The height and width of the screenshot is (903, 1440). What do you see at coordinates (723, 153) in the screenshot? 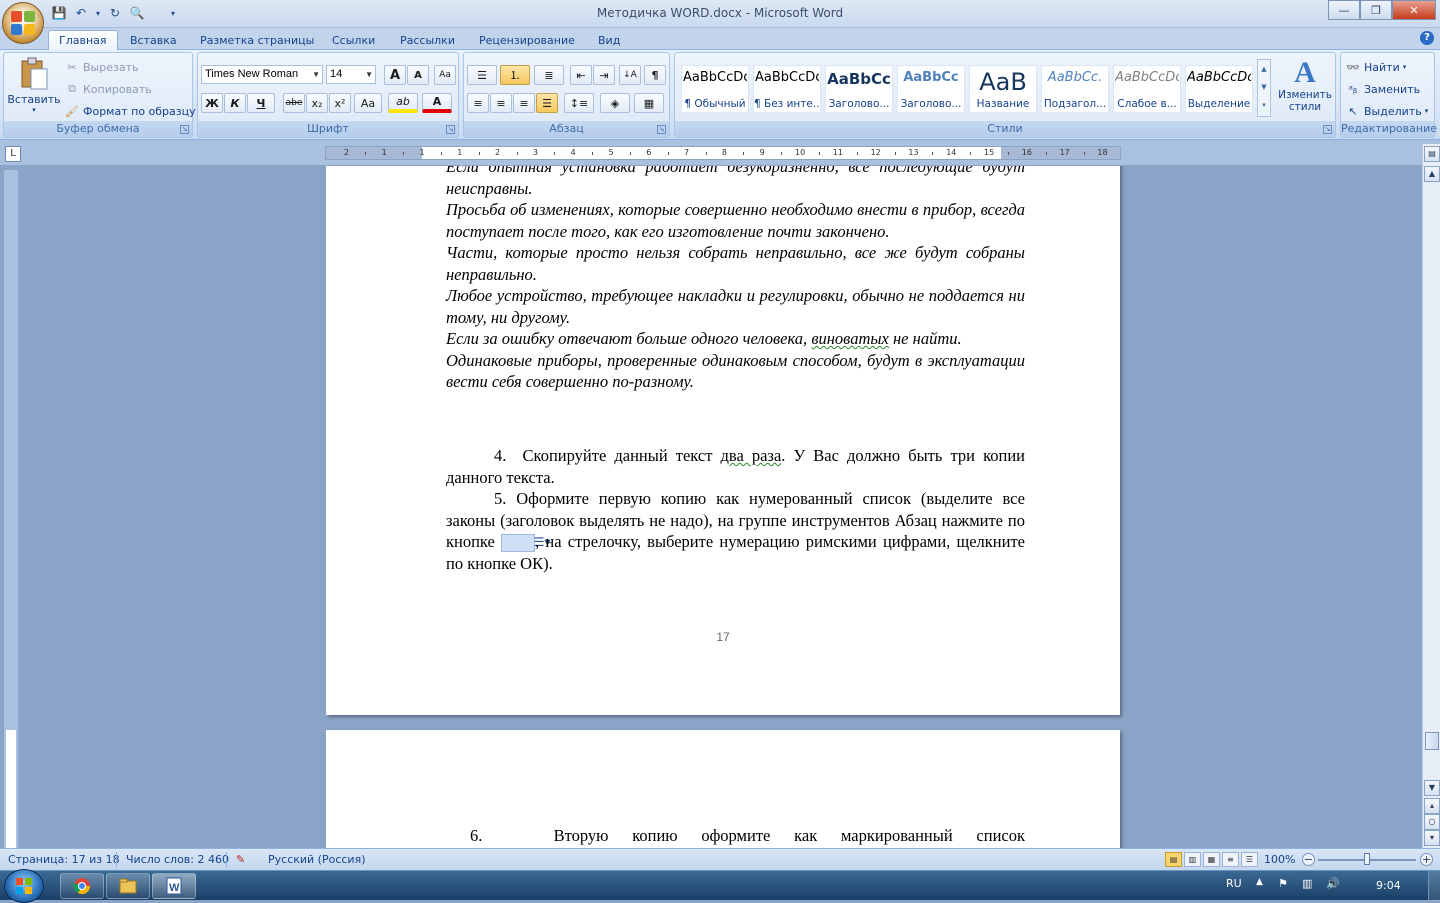
I see `horizontal-ruler: 2 1 1 1 2 3 4 5 6 7 8 9 10 11 12 13 14 15 16 17 18` at bounding box center [723, 153].